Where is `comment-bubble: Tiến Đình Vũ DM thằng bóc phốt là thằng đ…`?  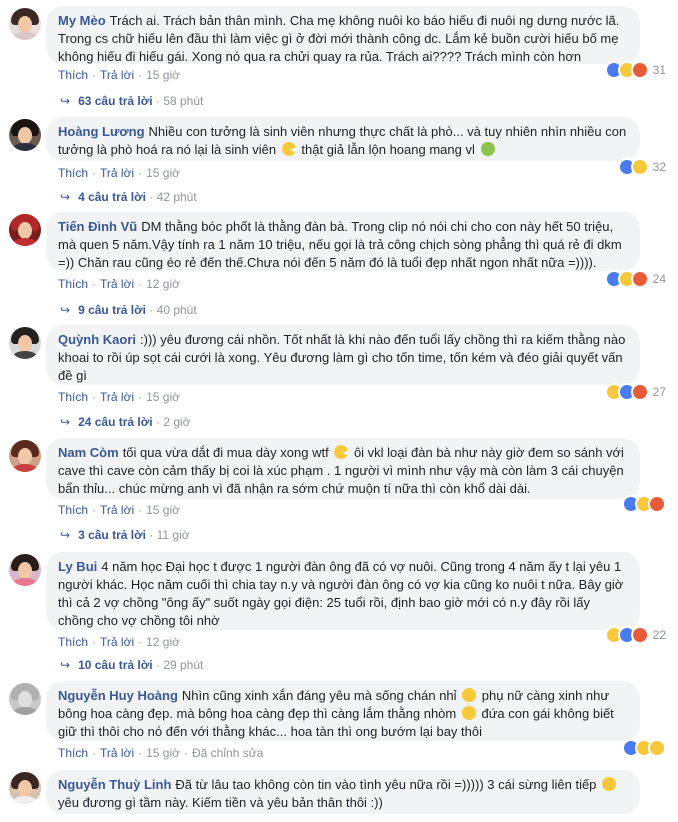 comment-bubble: Tiến Đình Vũ DM thằng bóc phốt là thằng đ… is located at coordinates (343, 241).